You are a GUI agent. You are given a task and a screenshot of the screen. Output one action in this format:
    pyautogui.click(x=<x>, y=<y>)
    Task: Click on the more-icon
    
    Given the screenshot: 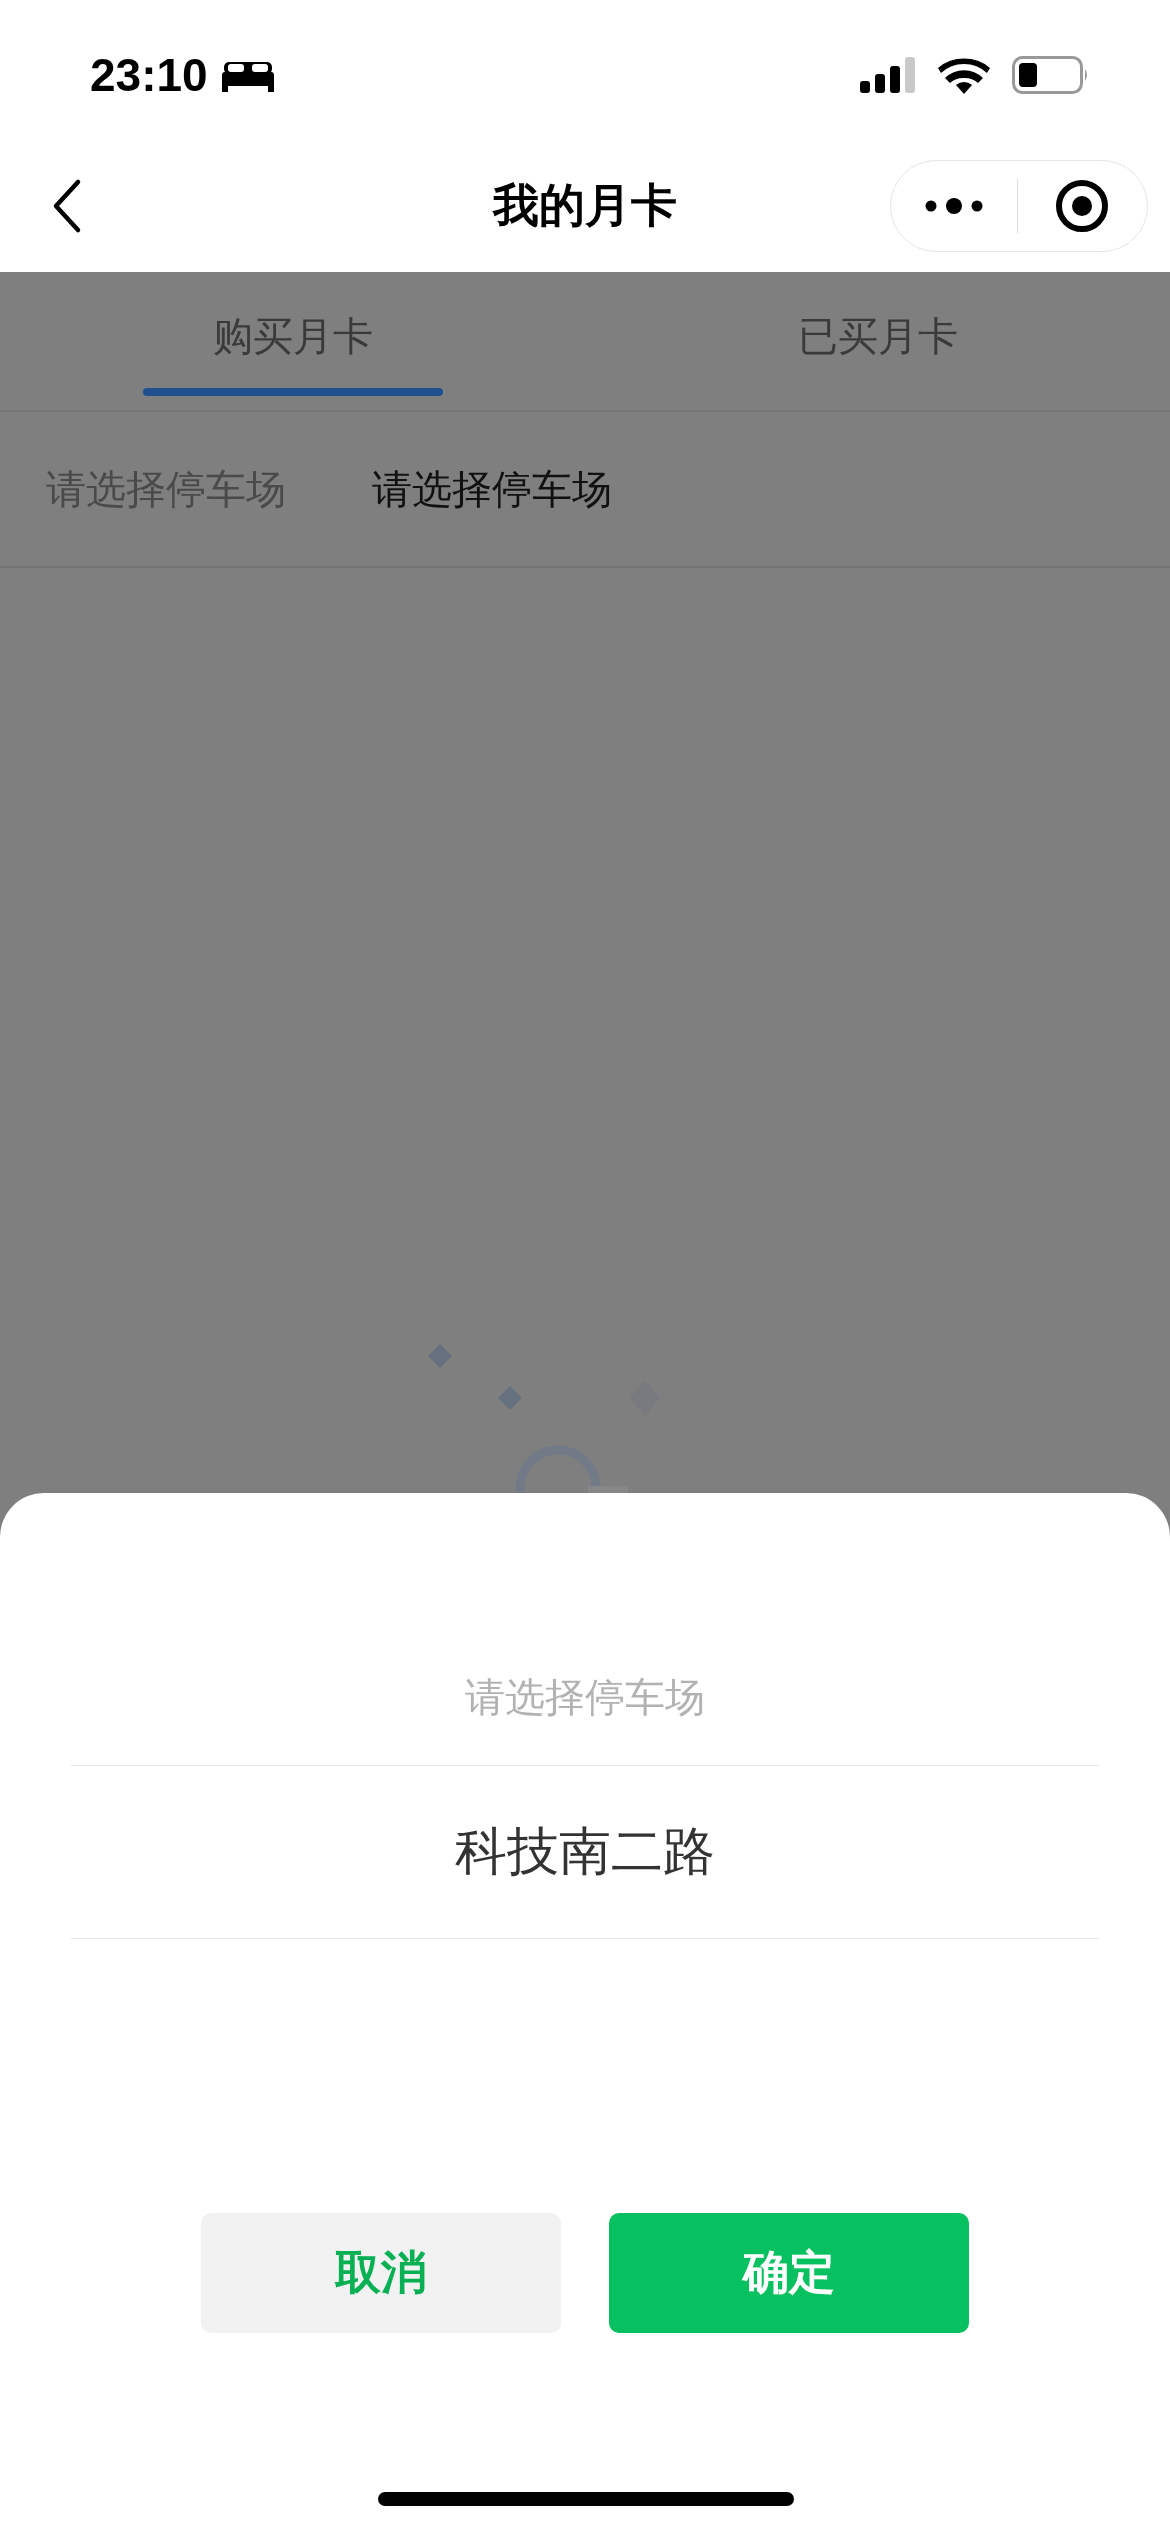 What is the action you would take?
    pyautogui.click(x=953, y=206)
    